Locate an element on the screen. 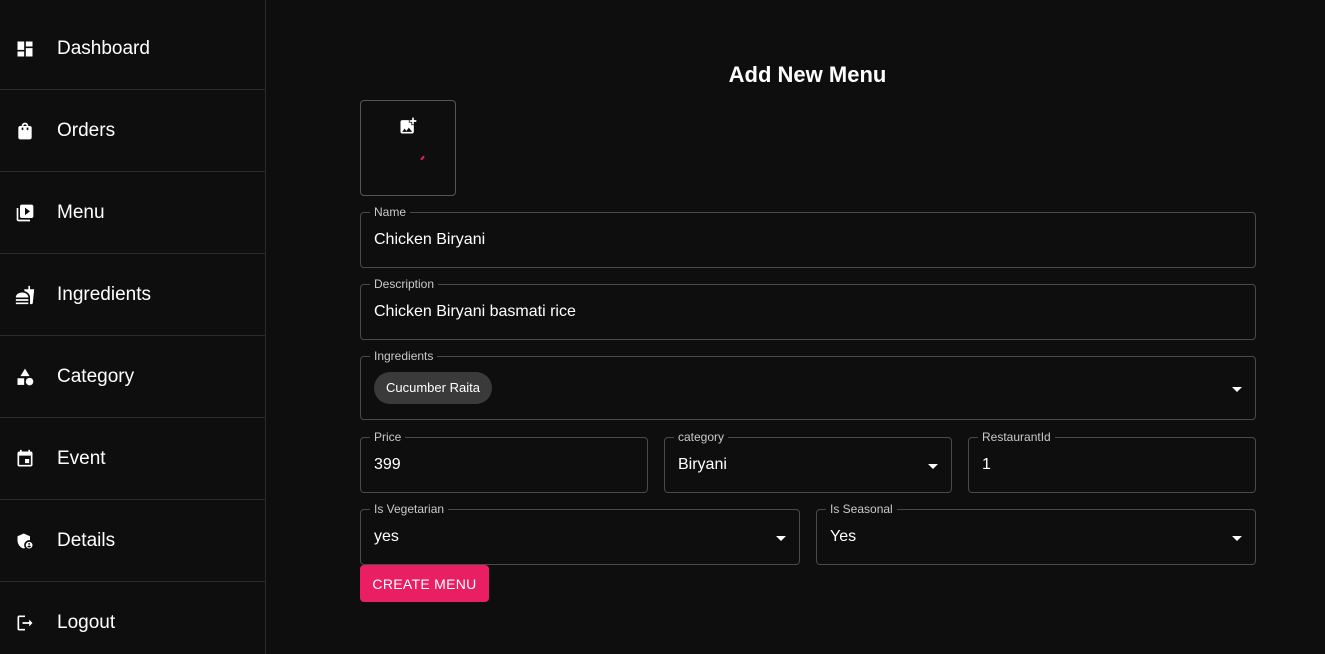  sidebar-item-ingredients: Ingredients is located at coordinates (132, 295).